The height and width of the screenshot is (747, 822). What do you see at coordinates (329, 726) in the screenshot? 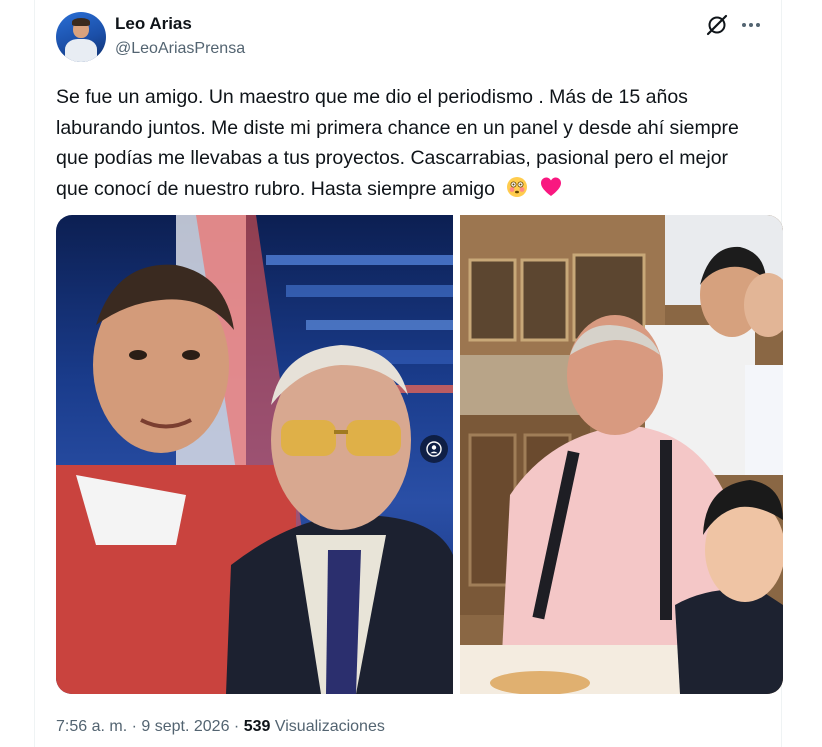
I see `views-label: Visualizaciones` at bounding box center [329, 726].